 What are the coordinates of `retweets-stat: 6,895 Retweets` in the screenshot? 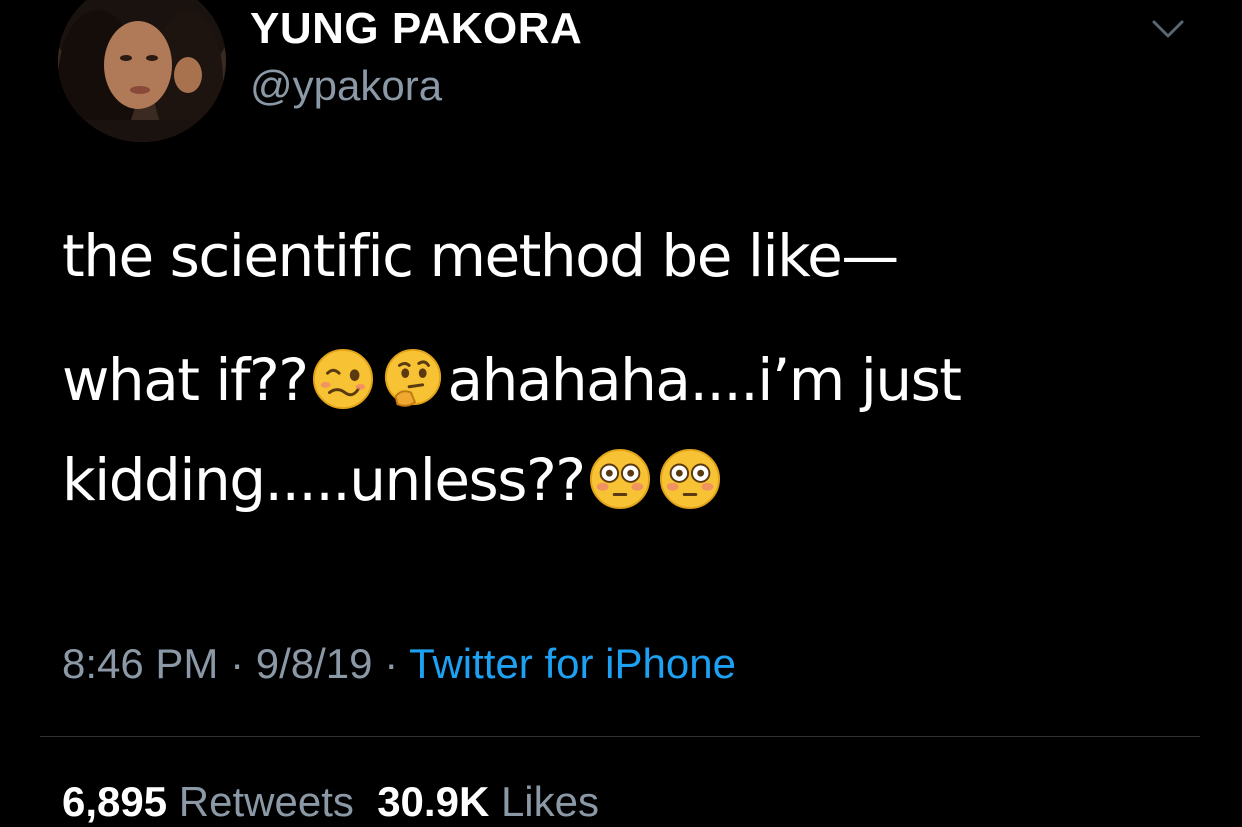 It's located at (208, 801).